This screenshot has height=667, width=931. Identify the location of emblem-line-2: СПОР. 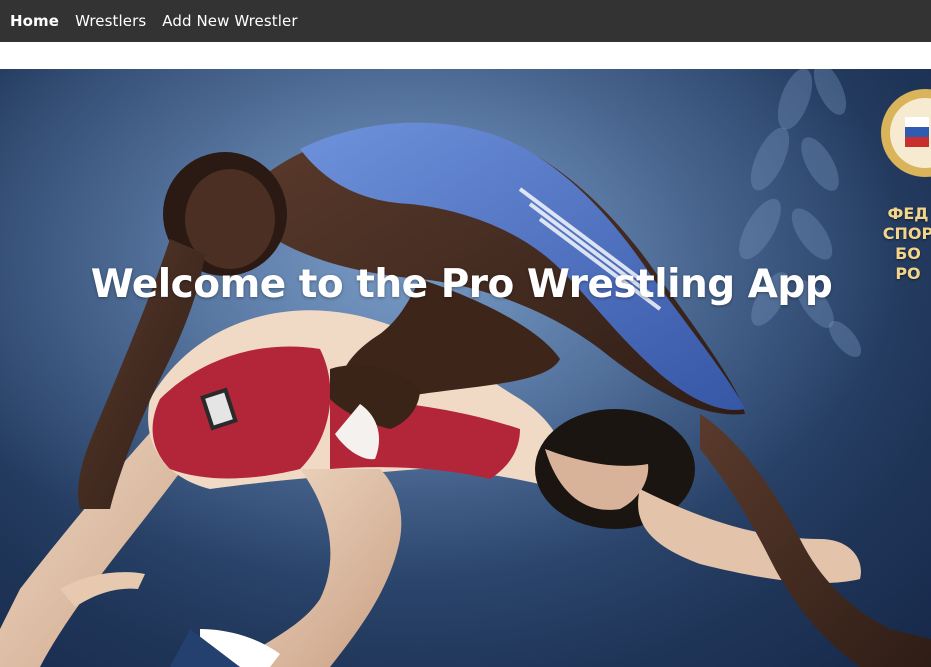
(906, 233).